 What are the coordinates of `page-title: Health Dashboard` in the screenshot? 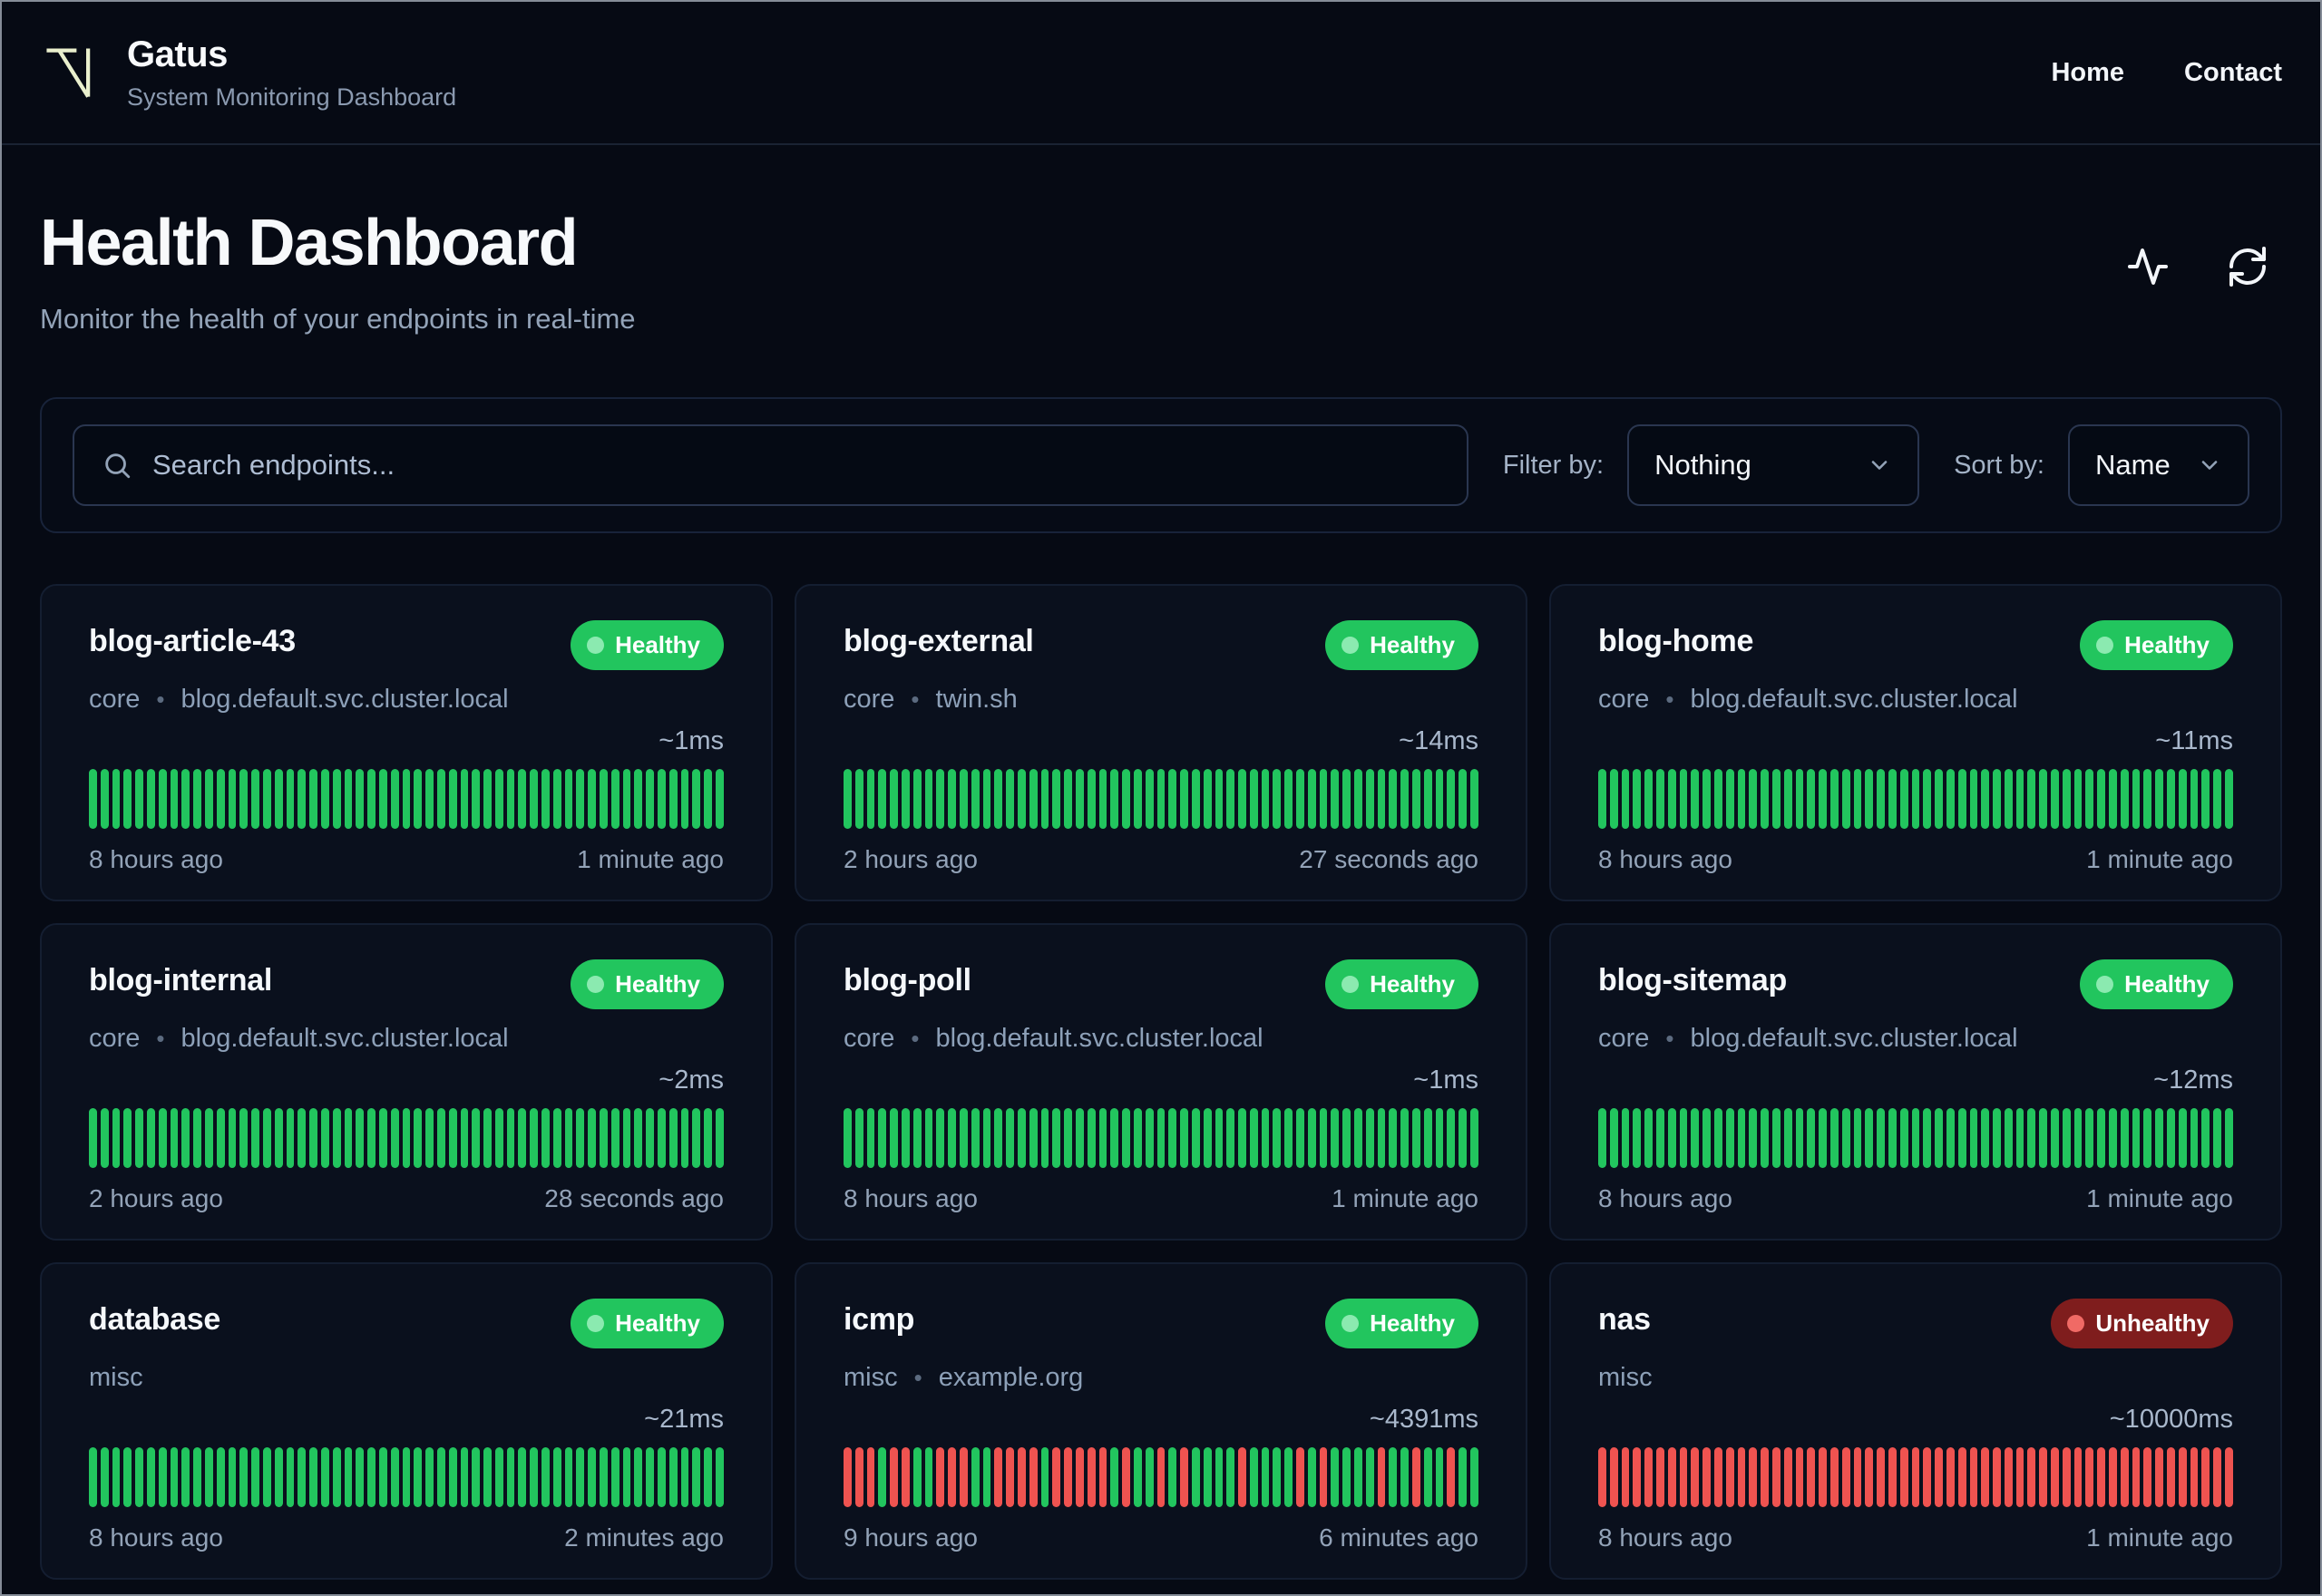 It's located at (309, 243).